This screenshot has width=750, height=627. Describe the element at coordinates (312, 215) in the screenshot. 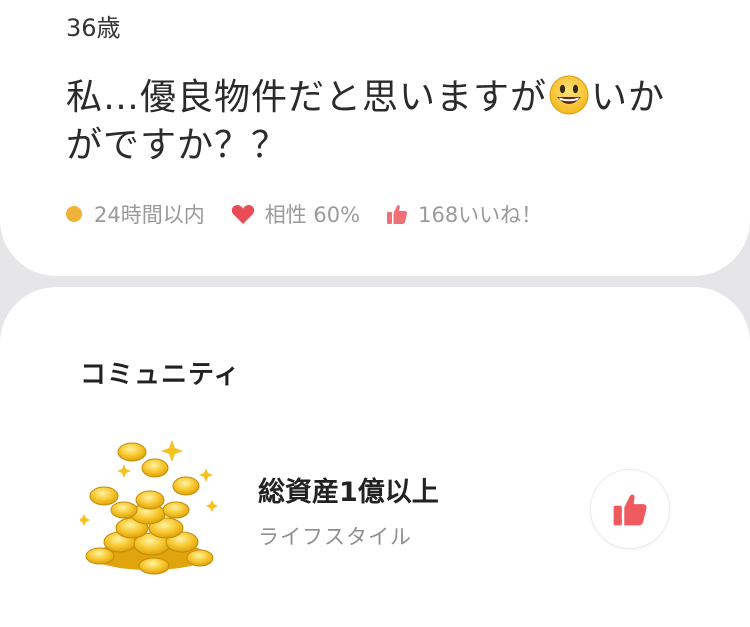

I see `compatibility-text: 相性 60%` at that location.